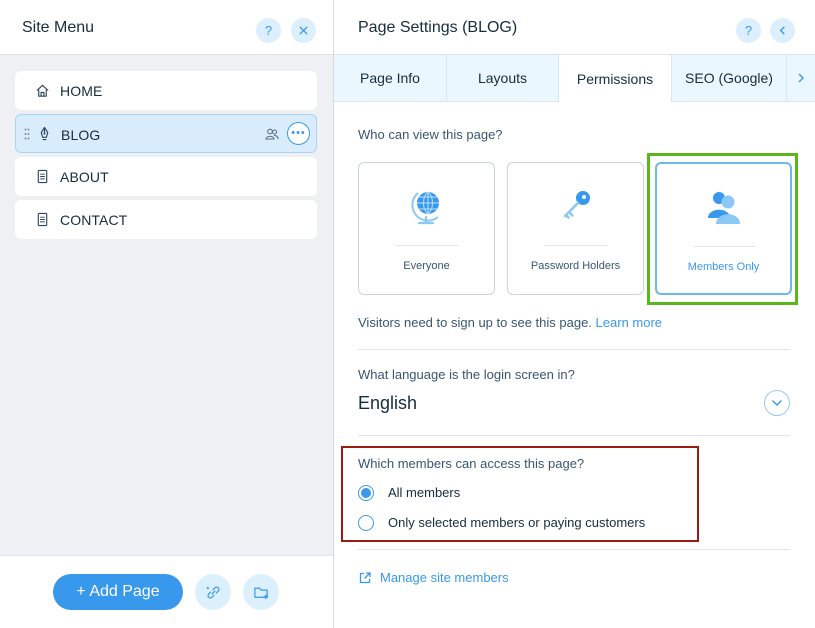 The width and height of the screenshot is (815, 628). I want to click on page-settings-header: Page Settings (BLOG) ?, so click(574, 27).